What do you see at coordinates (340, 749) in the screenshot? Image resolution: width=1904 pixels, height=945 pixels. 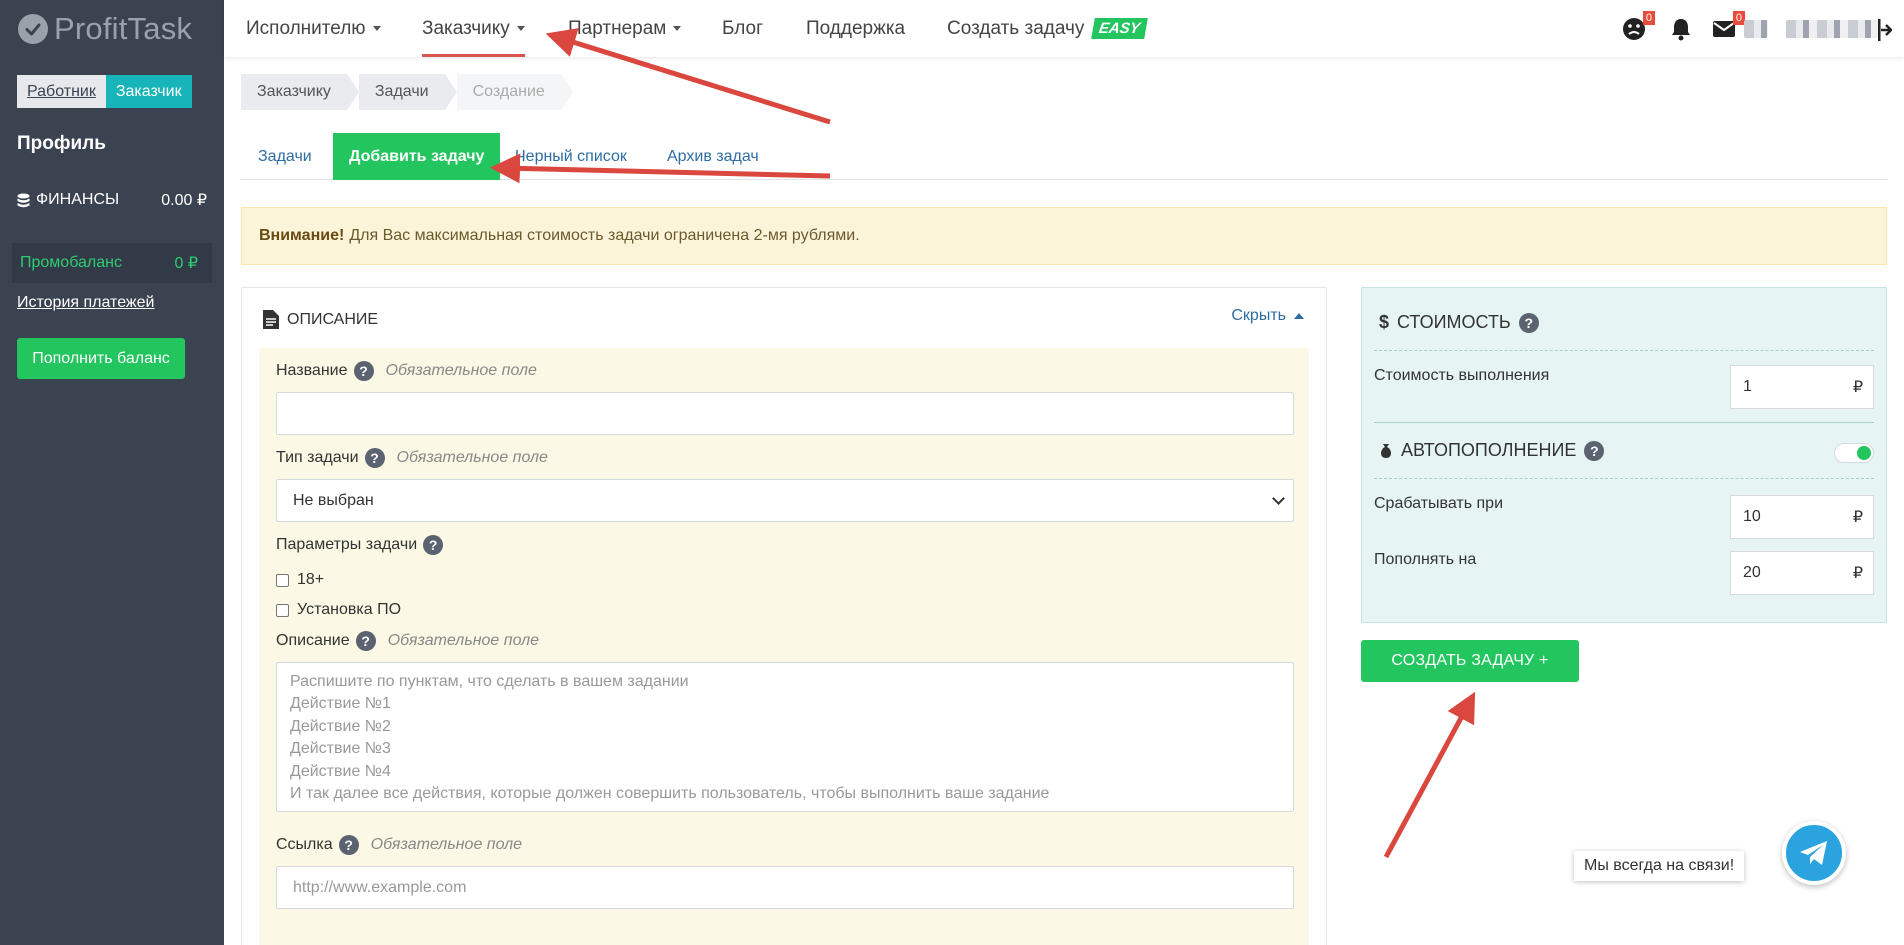 I see `placeholder-line: Действие №3` at bounding box center [340, 749].